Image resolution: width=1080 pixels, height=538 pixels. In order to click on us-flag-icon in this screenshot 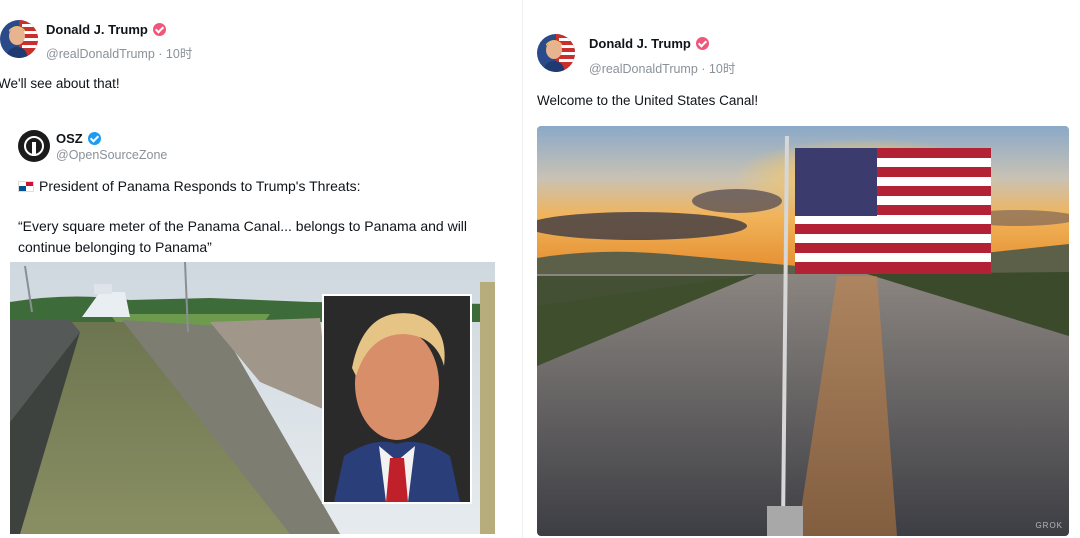, I will do `click(893, 211)`.